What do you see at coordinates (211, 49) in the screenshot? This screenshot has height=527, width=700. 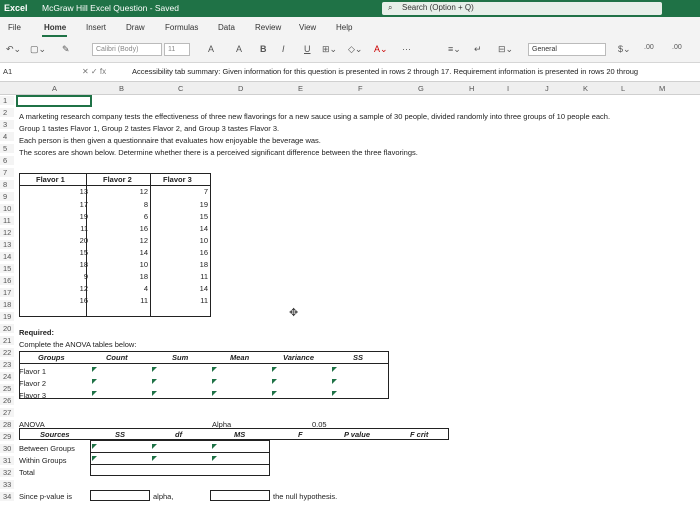 I see `increase-font-icon: A` at bounding box center [211, 49].